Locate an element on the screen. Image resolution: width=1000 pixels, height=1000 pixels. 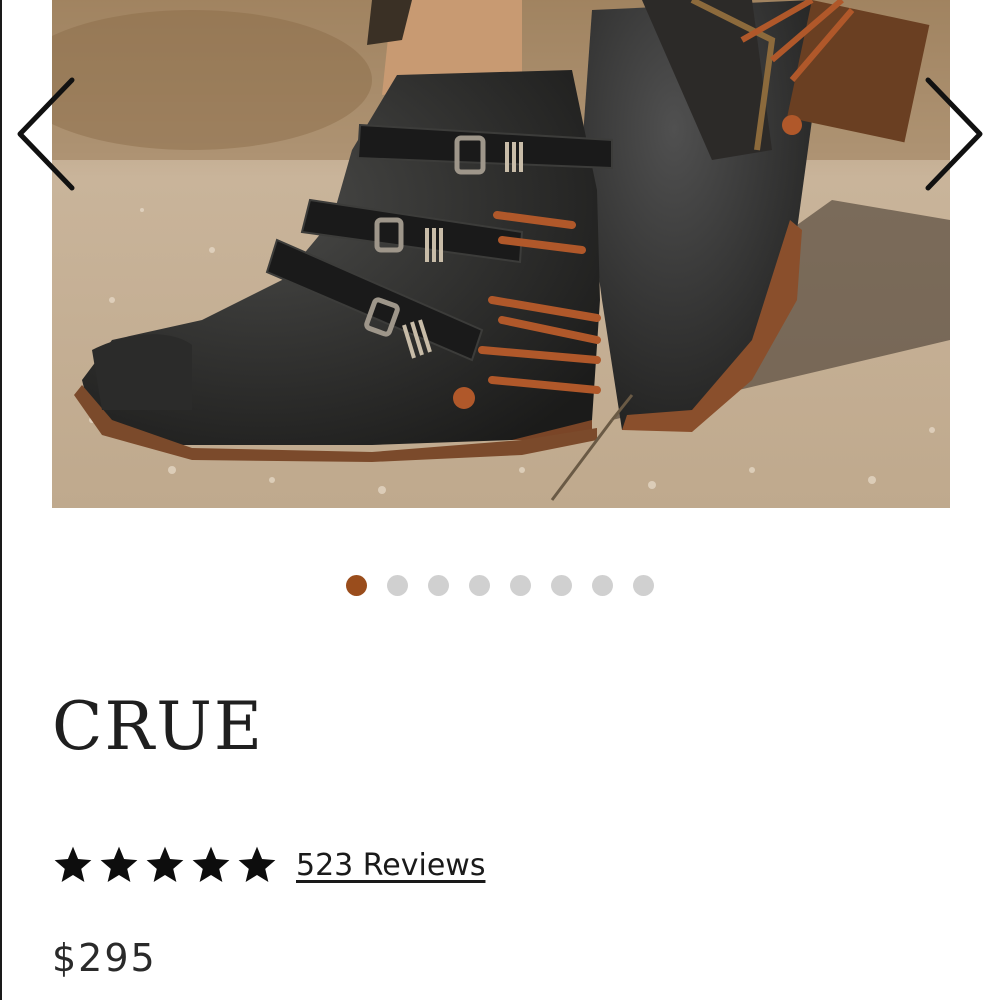
product-title: CRUE is located at coordinates (158, 726).